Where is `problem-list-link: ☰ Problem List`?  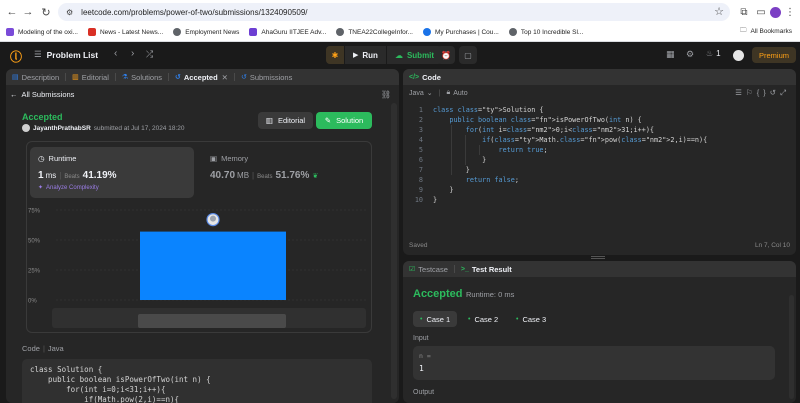
problem-list-link: ☰ Problem List is located at coordinates (66, 54).